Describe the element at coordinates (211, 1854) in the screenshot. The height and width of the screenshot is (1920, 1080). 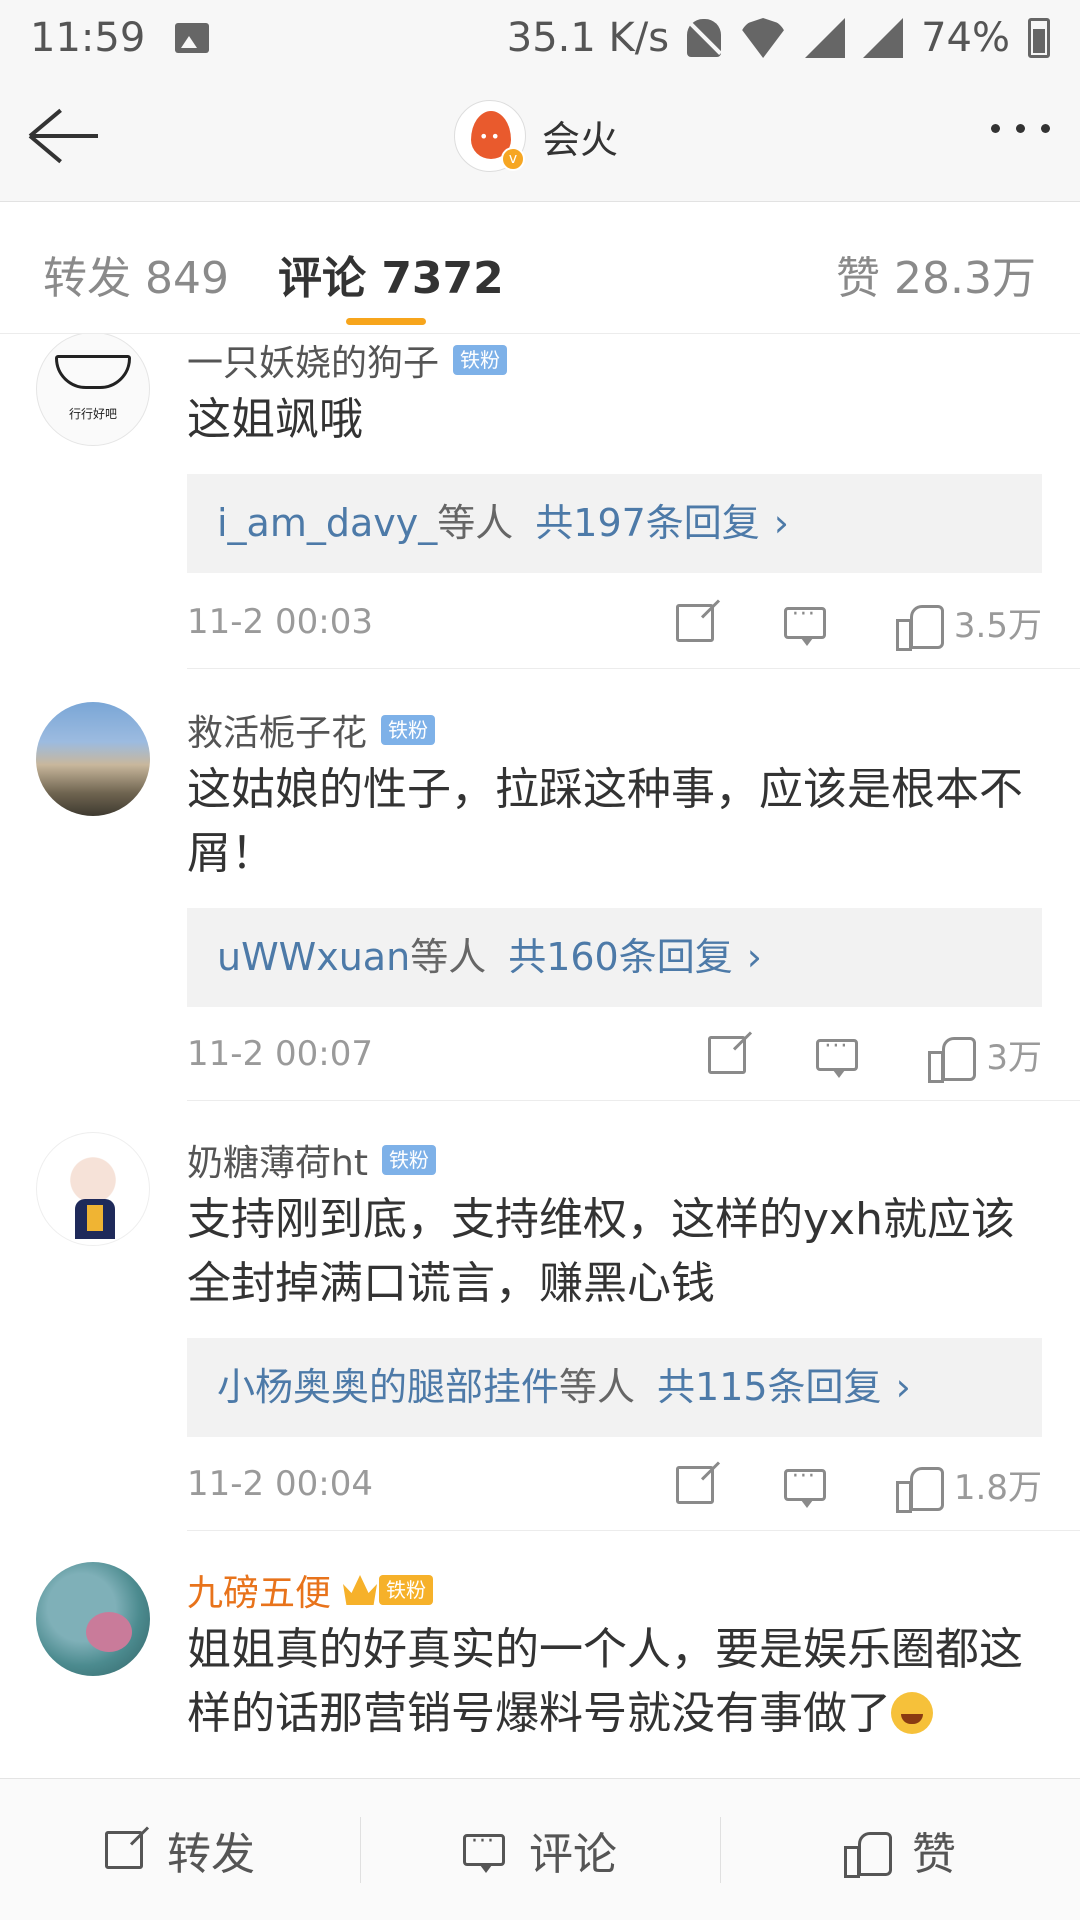
I see `repost-label: 转发` at that location.